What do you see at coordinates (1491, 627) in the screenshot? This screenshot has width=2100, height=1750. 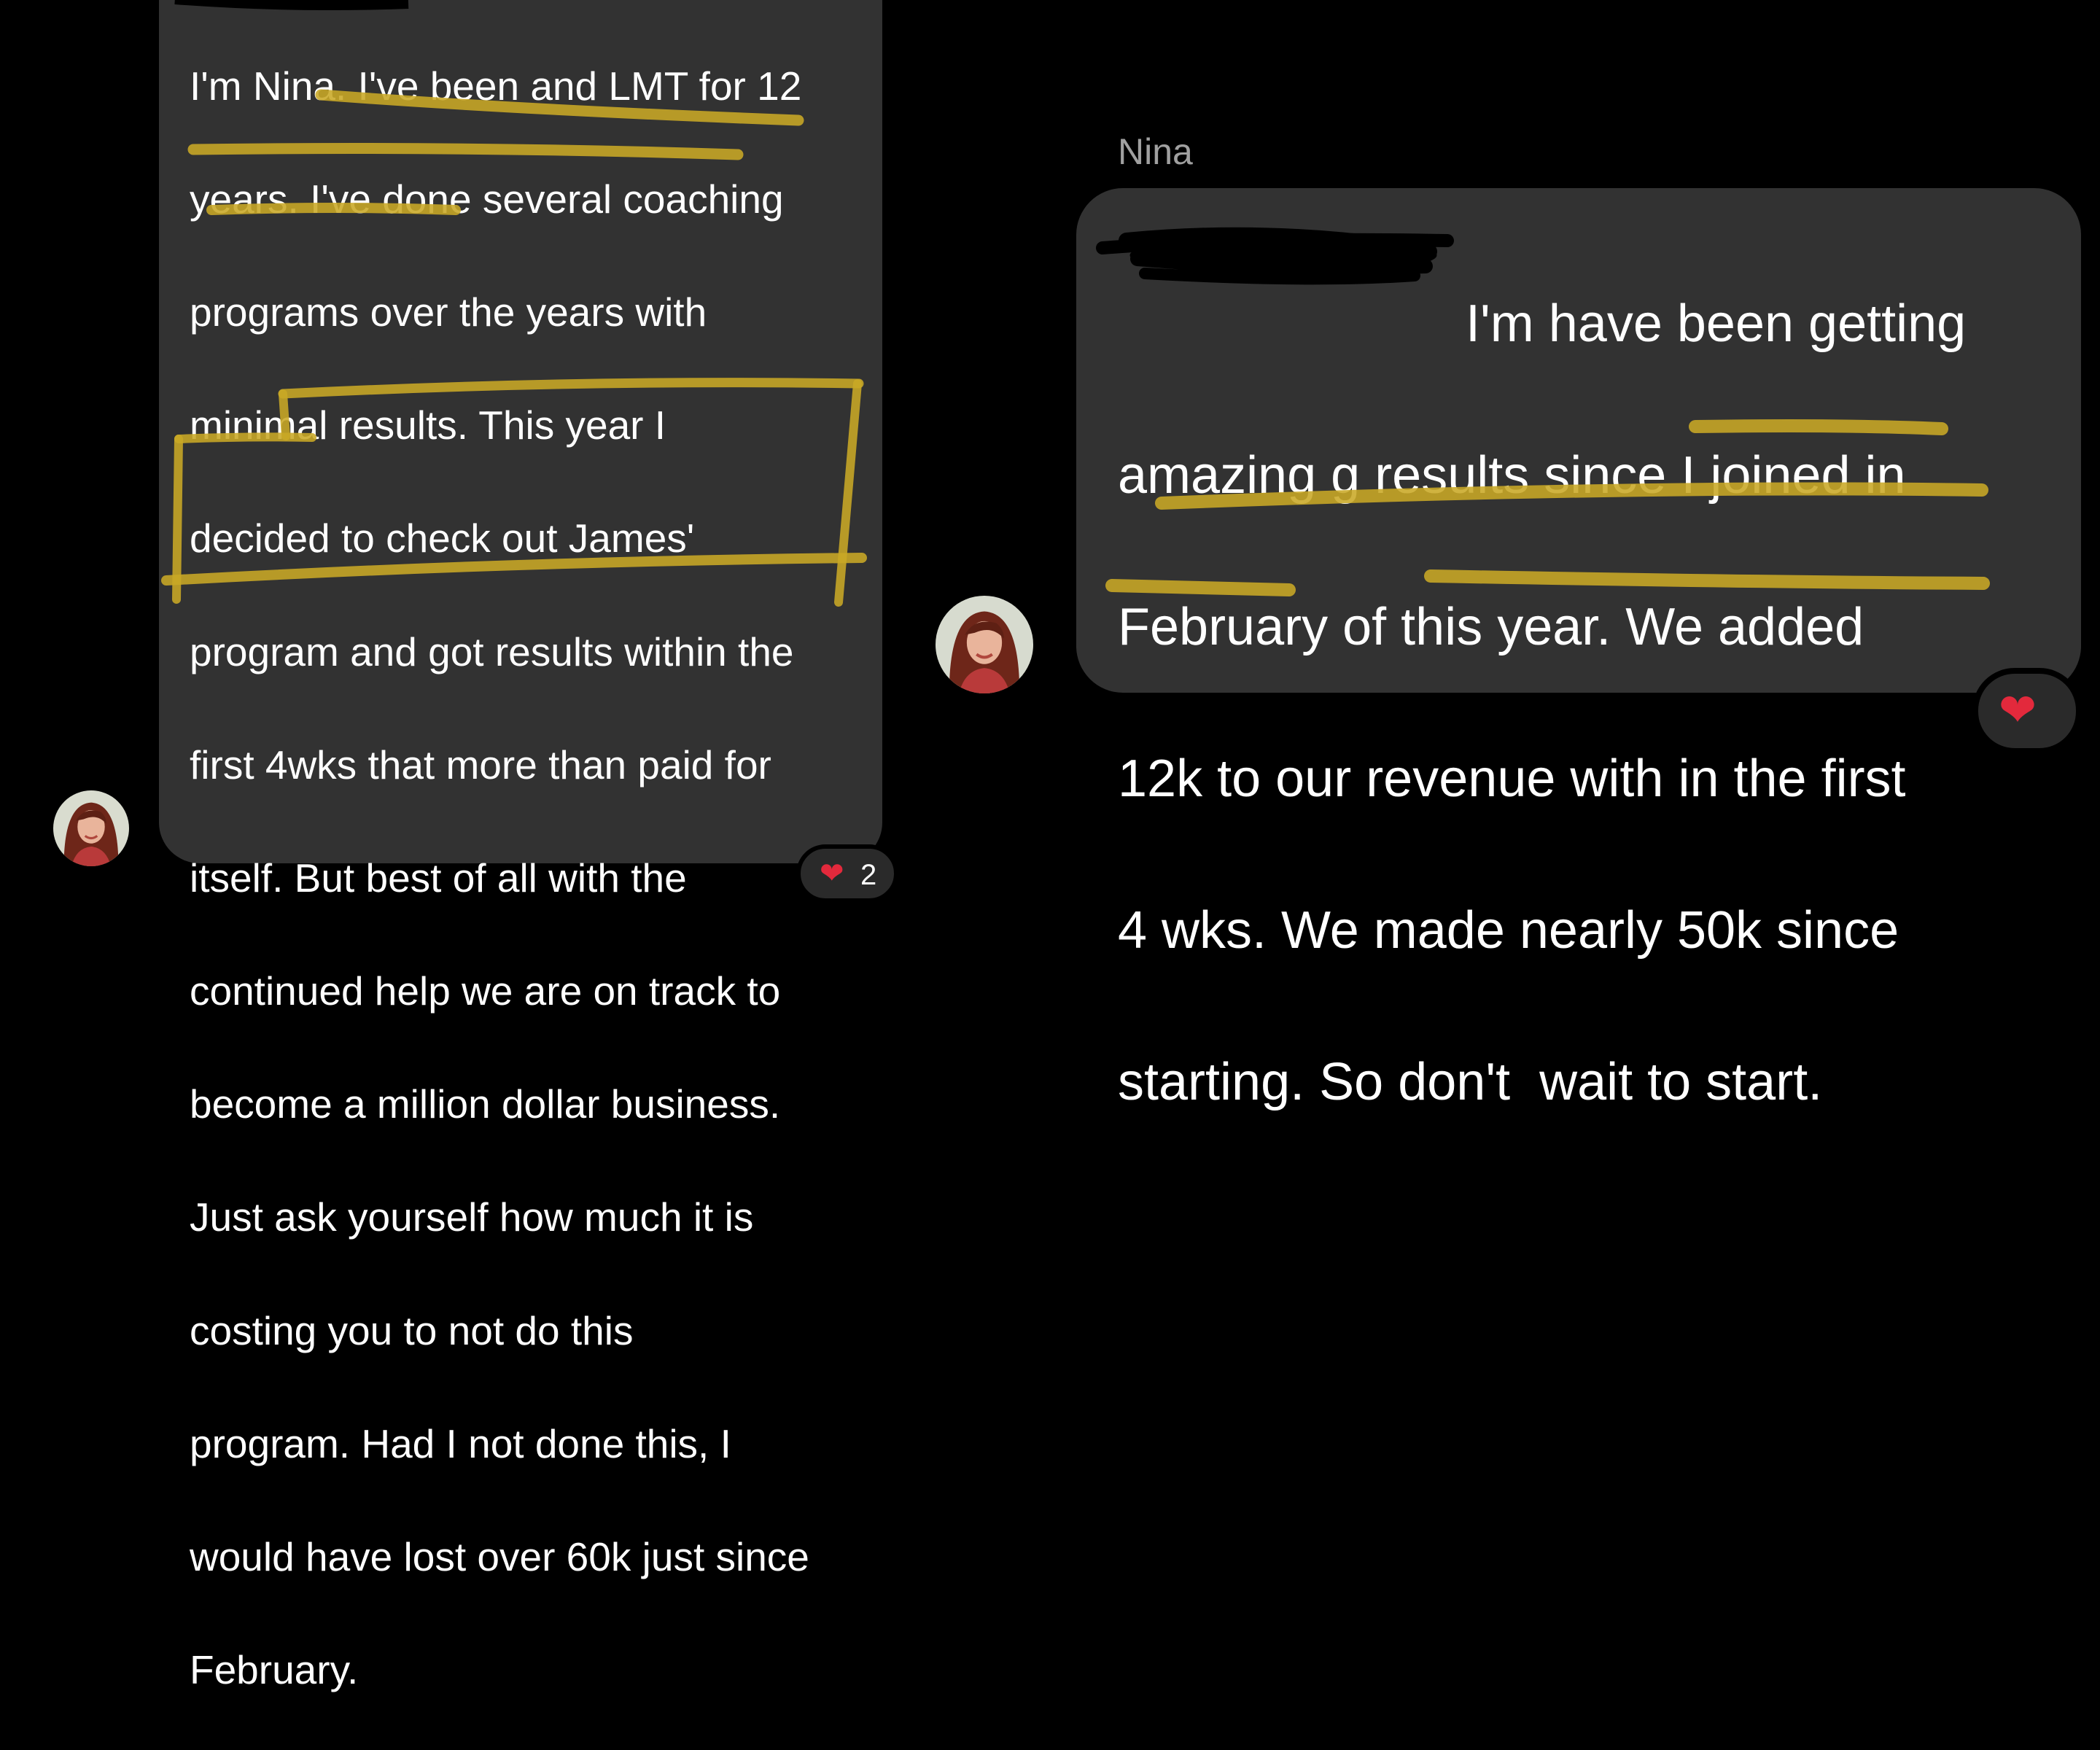 I see `right-message-line: February of this year. We added` at bounding box center [1491, 627].